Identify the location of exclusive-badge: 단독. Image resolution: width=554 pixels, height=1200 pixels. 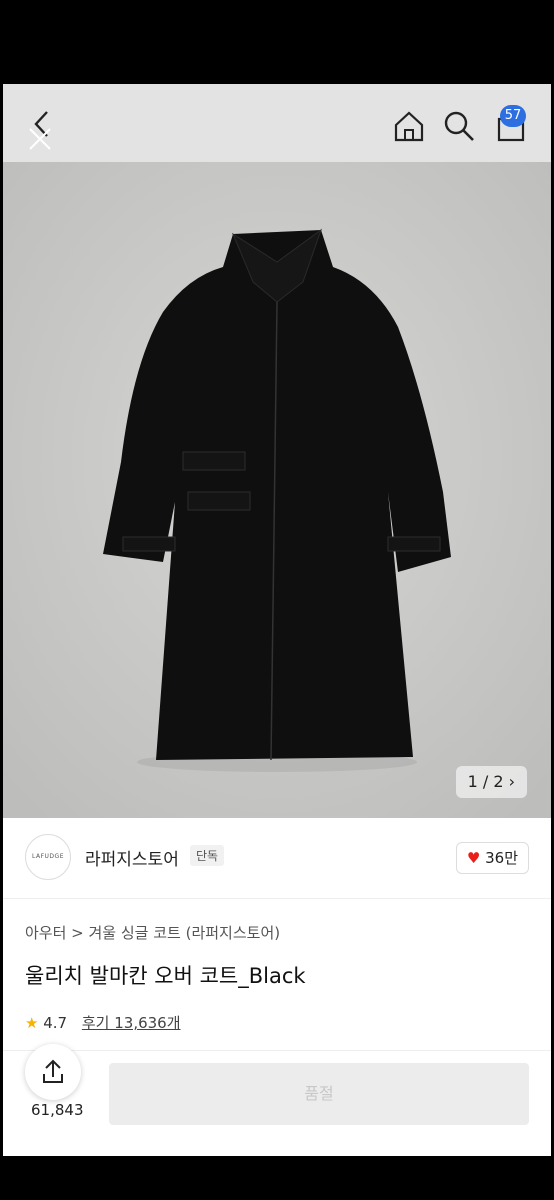
(207, 855).